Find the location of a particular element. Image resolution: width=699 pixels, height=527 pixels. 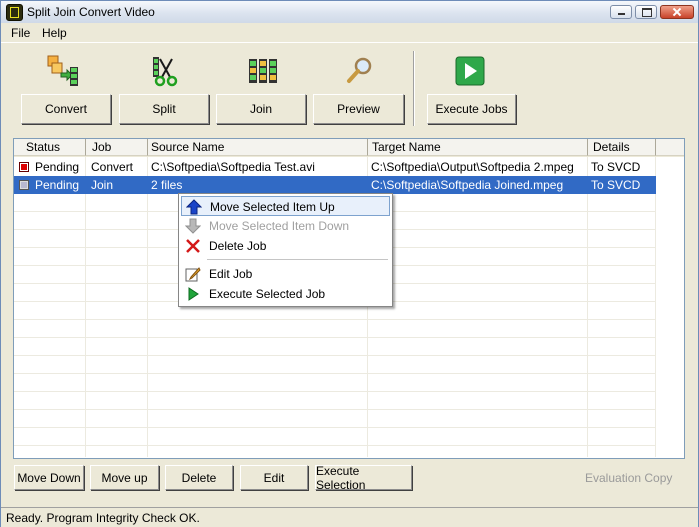

app-icon is located at coordinates (14, 12).